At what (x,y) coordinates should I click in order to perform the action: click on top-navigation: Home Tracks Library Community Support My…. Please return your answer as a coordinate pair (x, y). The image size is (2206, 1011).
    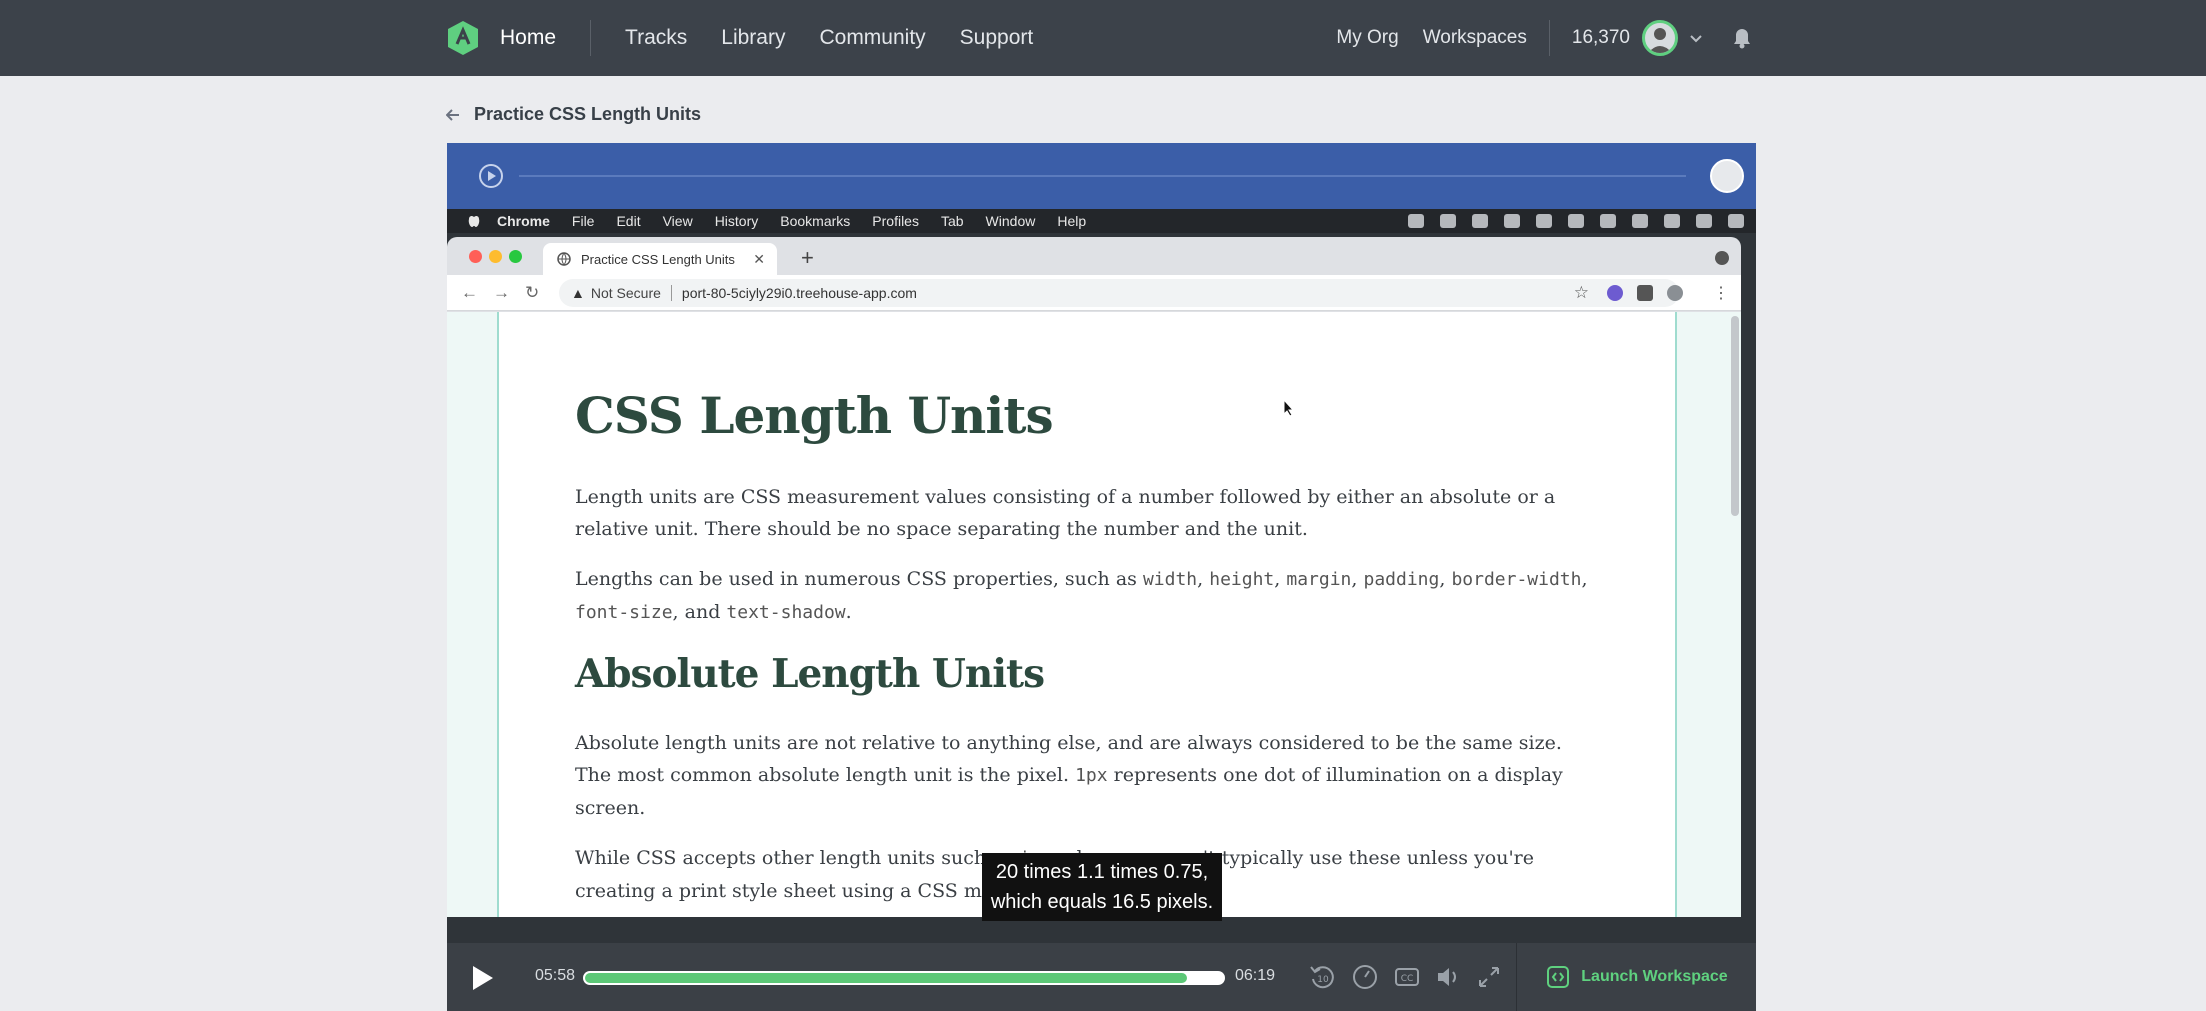
    Looking at the image, I should click on (1103, 38).